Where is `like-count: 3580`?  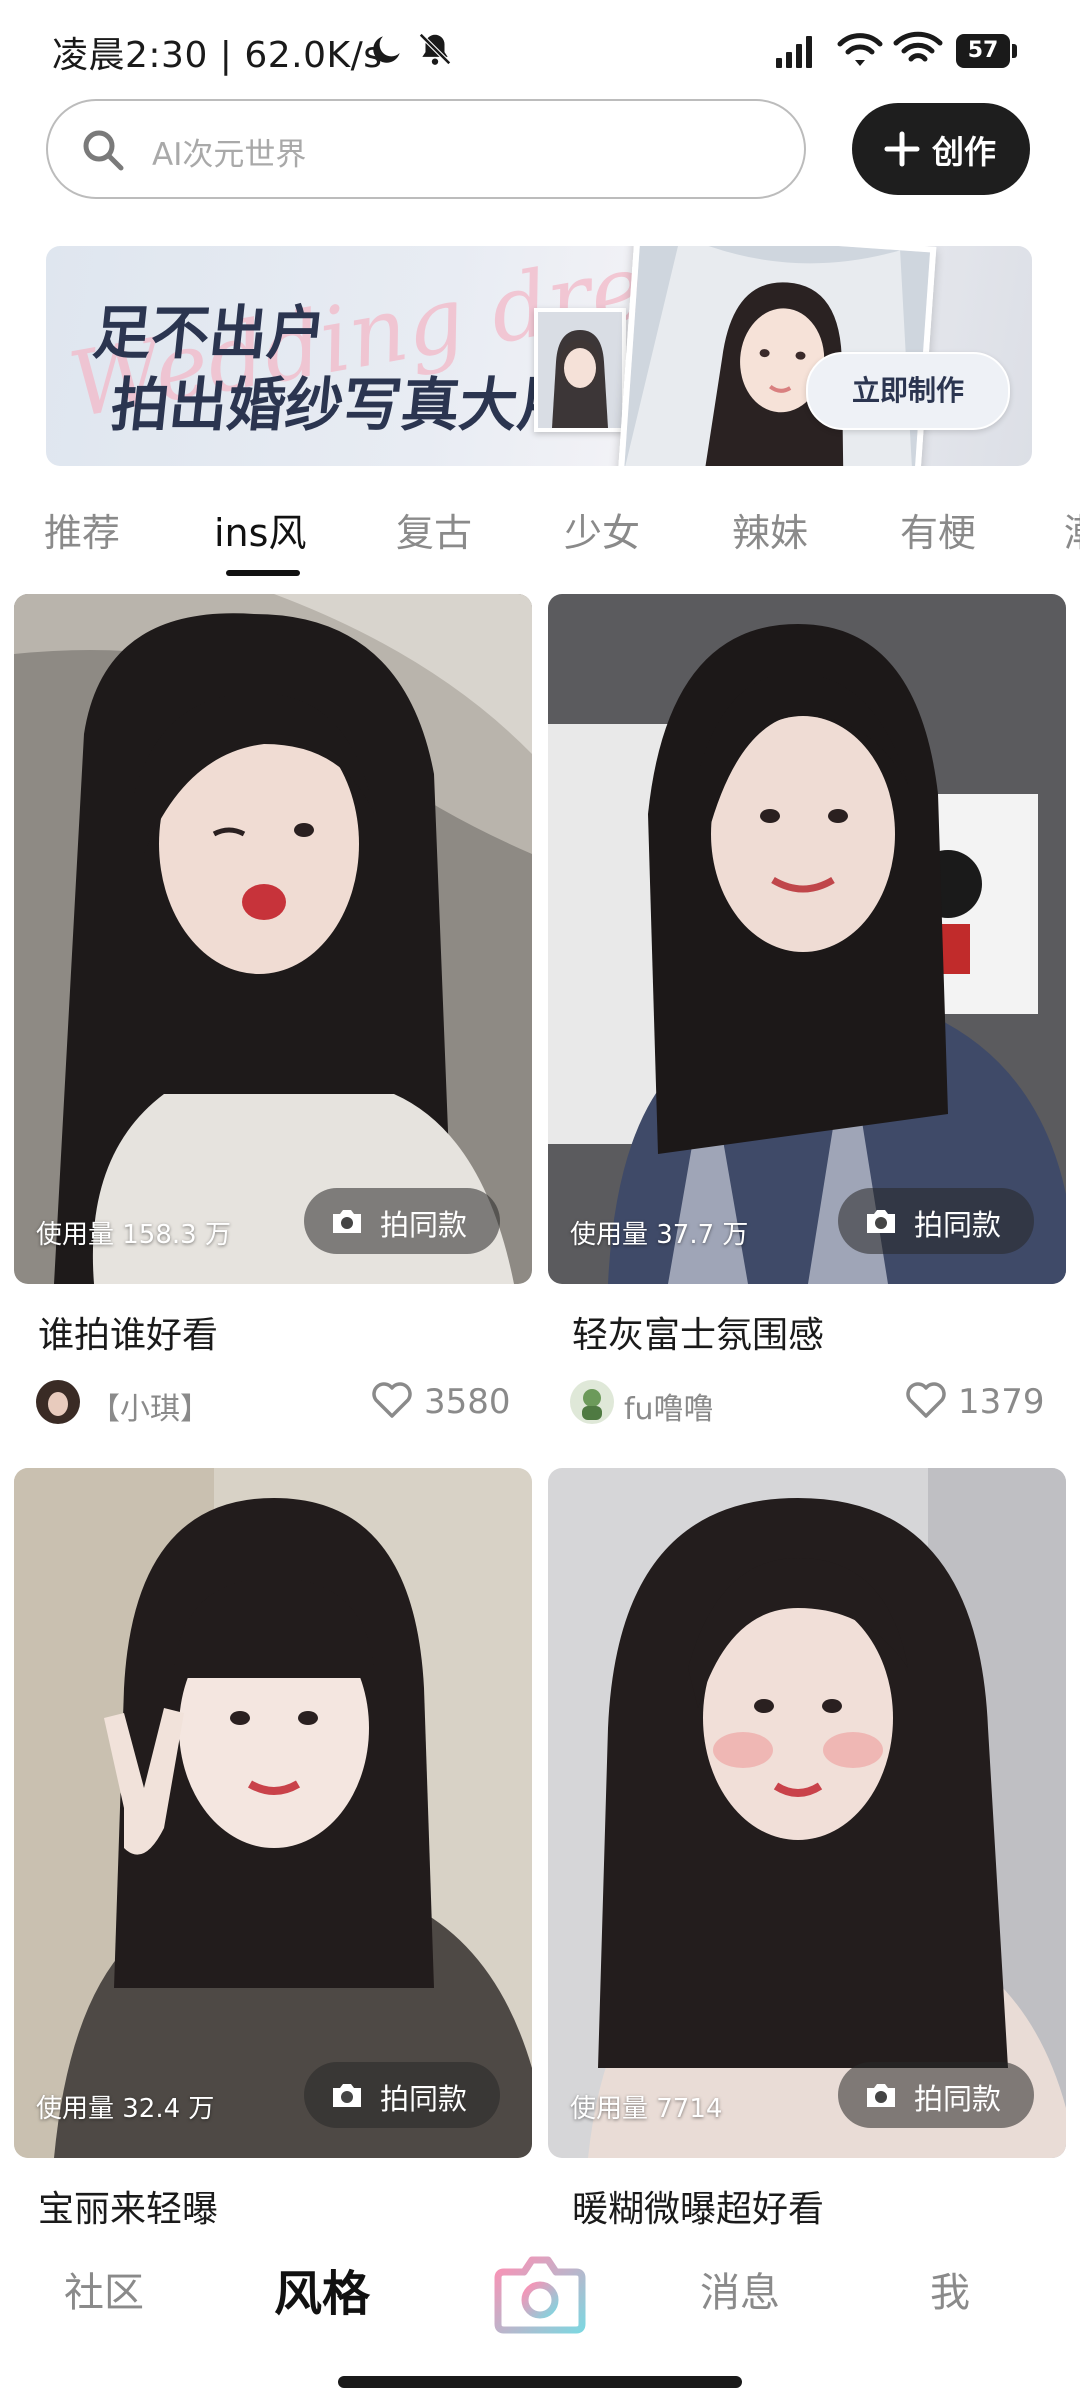 like-count: 3580 is located at coordinates (467, 1402).